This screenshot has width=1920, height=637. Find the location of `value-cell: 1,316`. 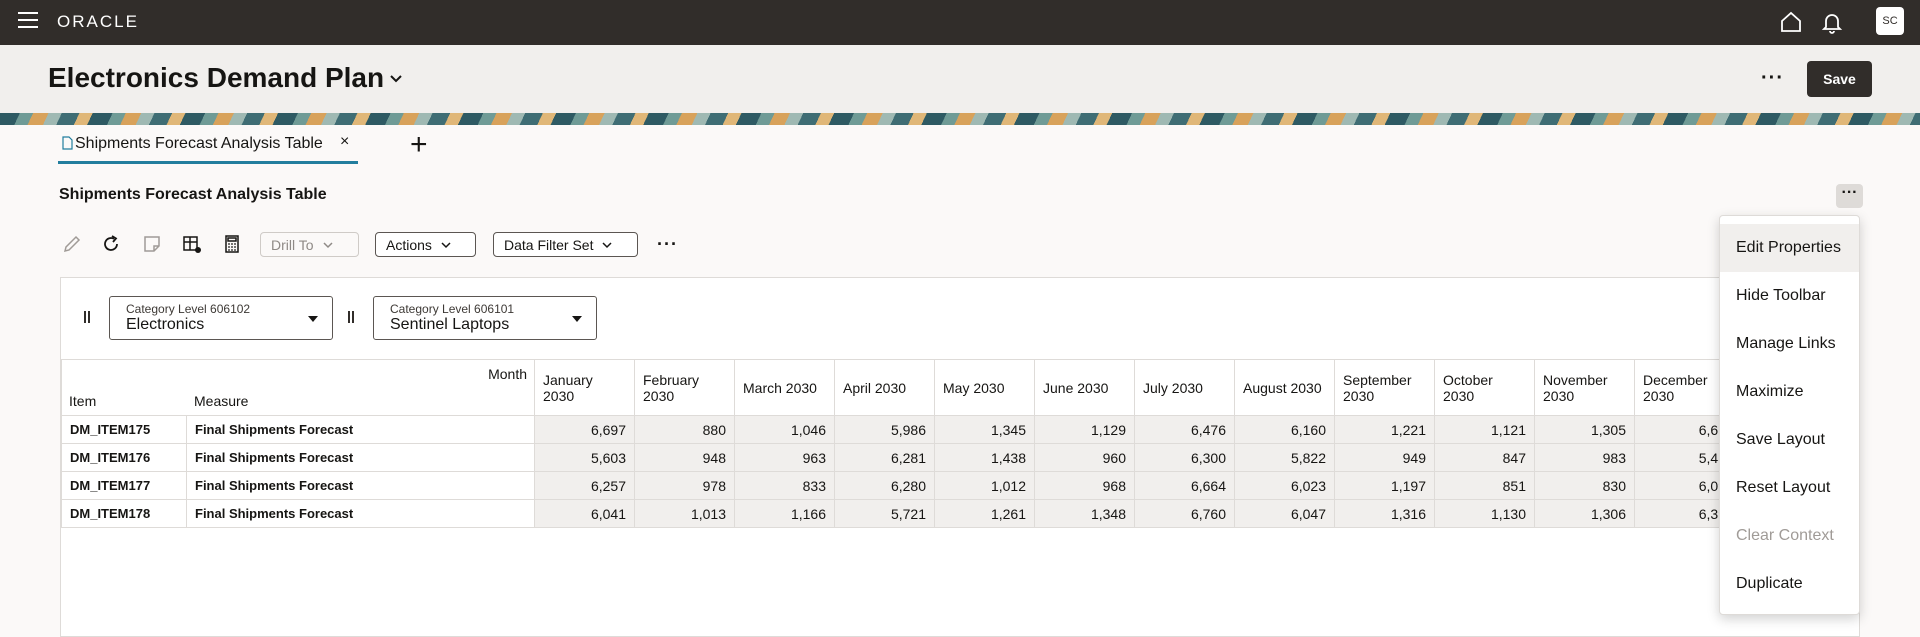

value-cell: 1,316 is located at coordinates (1384, 513).